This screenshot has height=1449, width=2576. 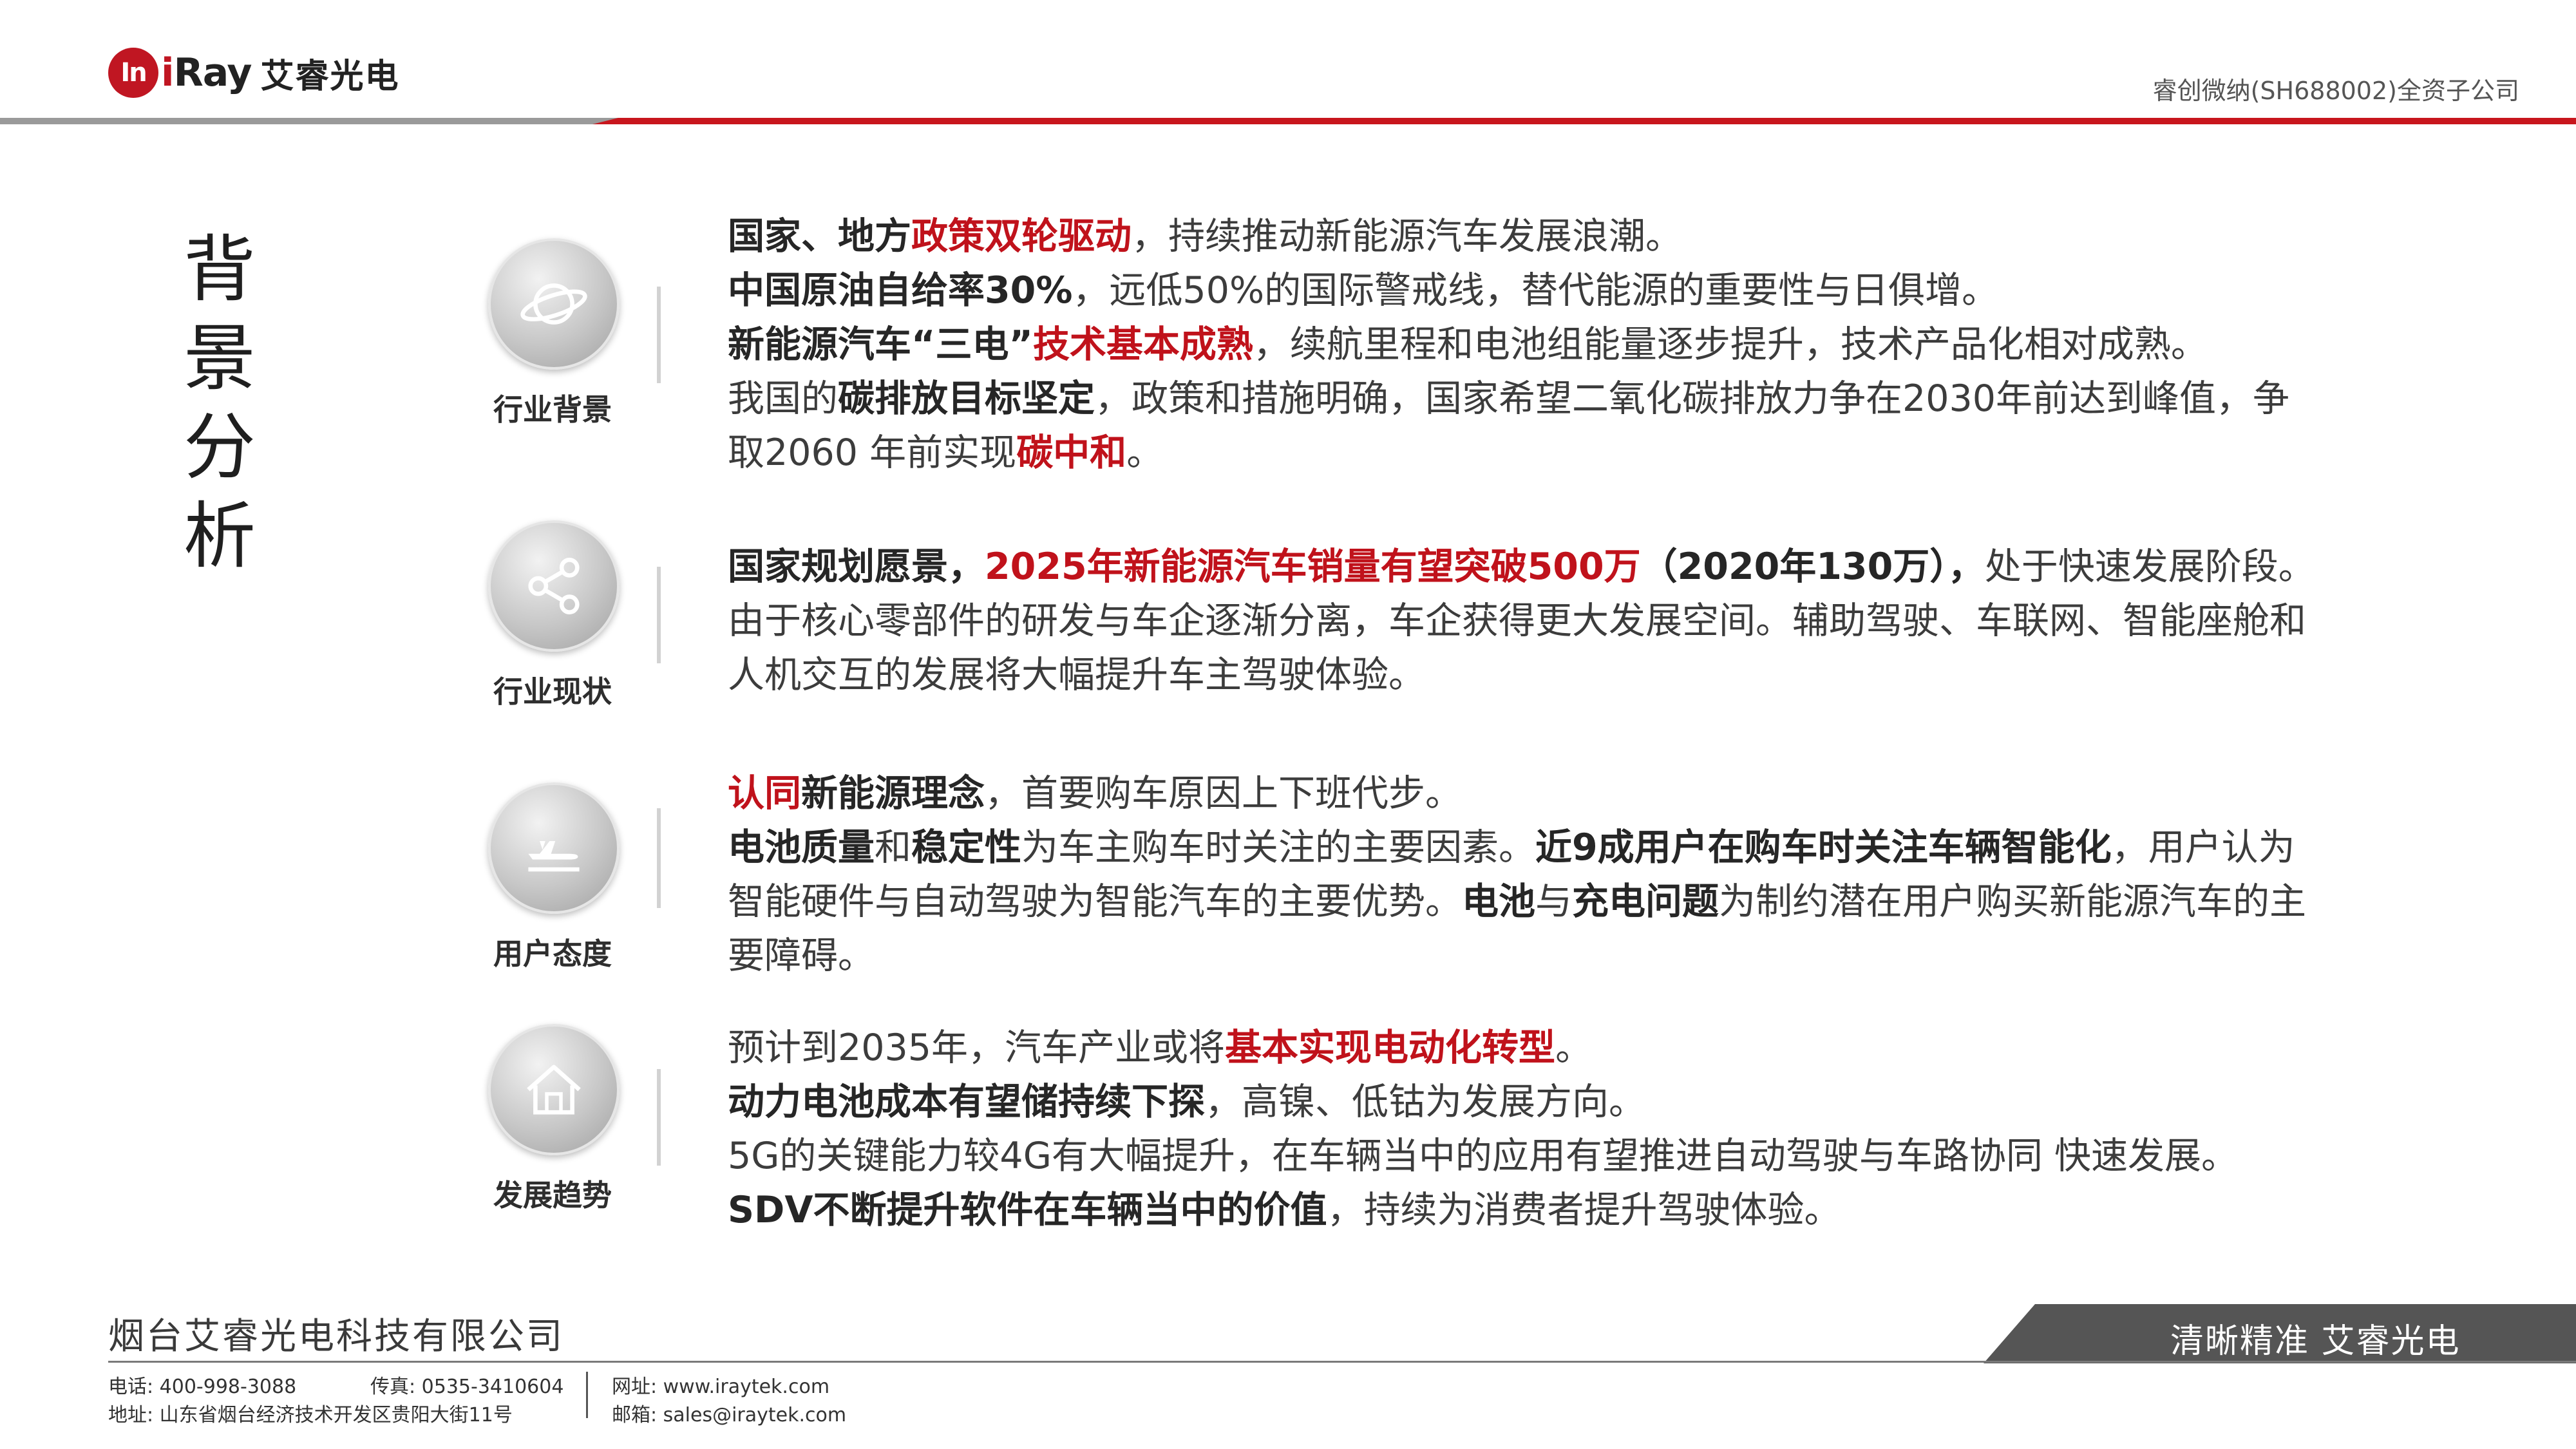 I want to click on body-text: 预计到2035年，汽车产业或将, so click(x=977, y=1048).